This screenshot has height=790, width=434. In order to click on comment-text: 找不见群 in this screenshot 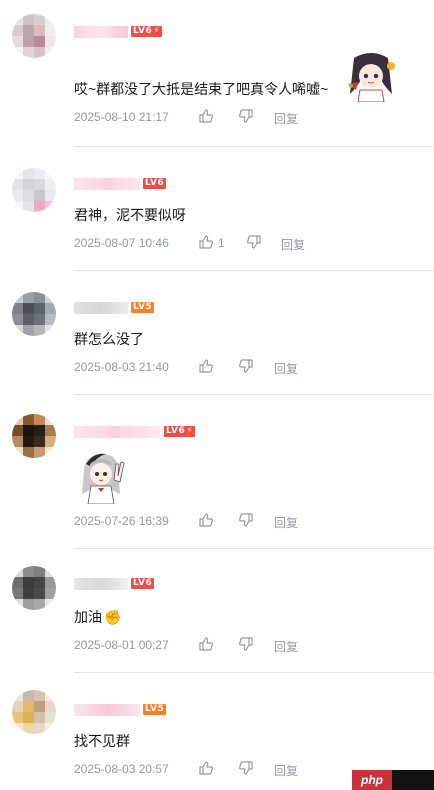, I will do `click(102, 741)`.